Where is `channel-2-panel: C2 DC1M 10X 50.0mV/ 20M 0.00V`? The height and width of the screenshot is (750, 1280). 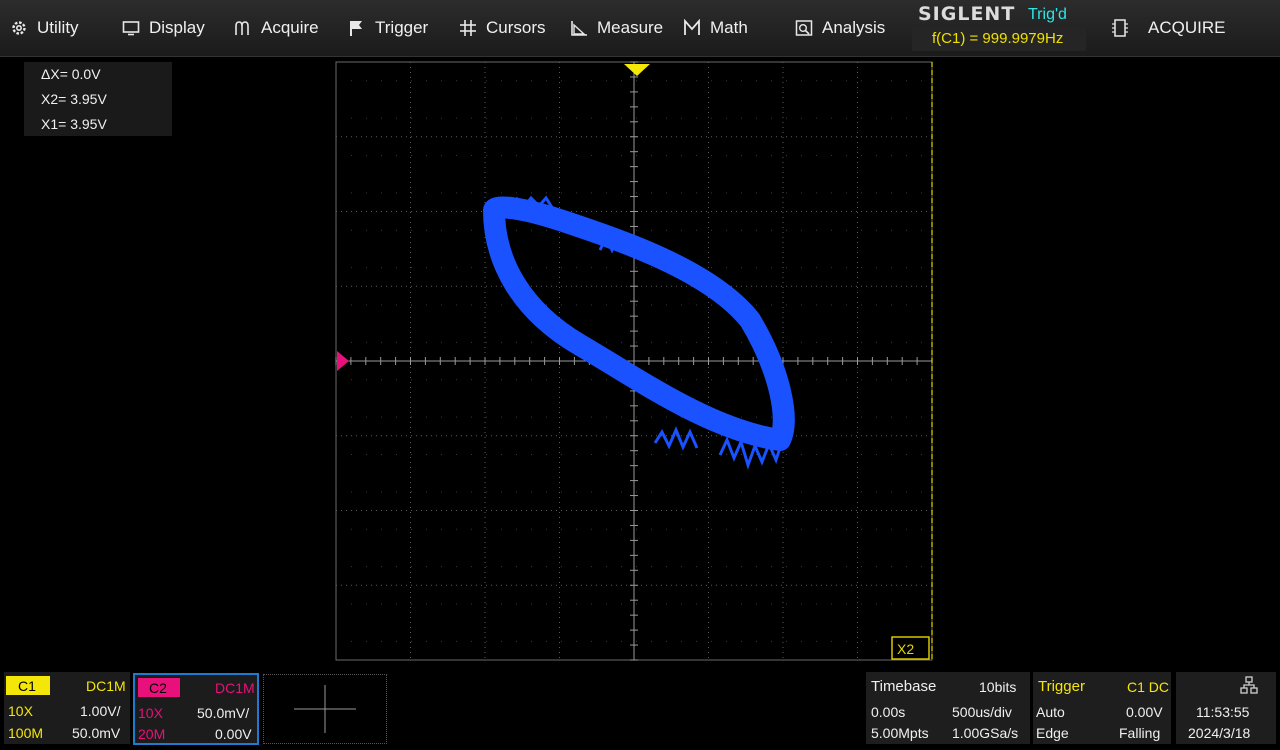
channel-2-panel: C2 DC1M 10X 50.0mV/ 20M 0.00V is located at coordinates (196, 709).